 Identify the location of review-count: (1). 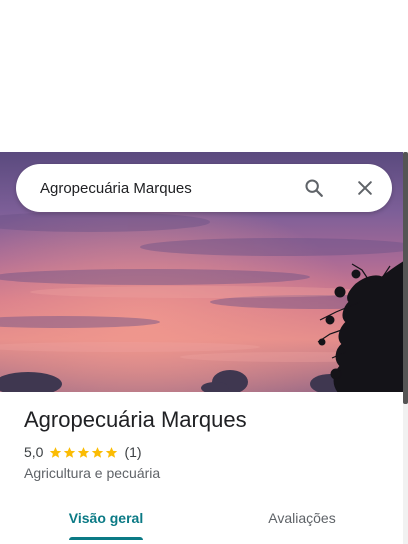
(133, 452).